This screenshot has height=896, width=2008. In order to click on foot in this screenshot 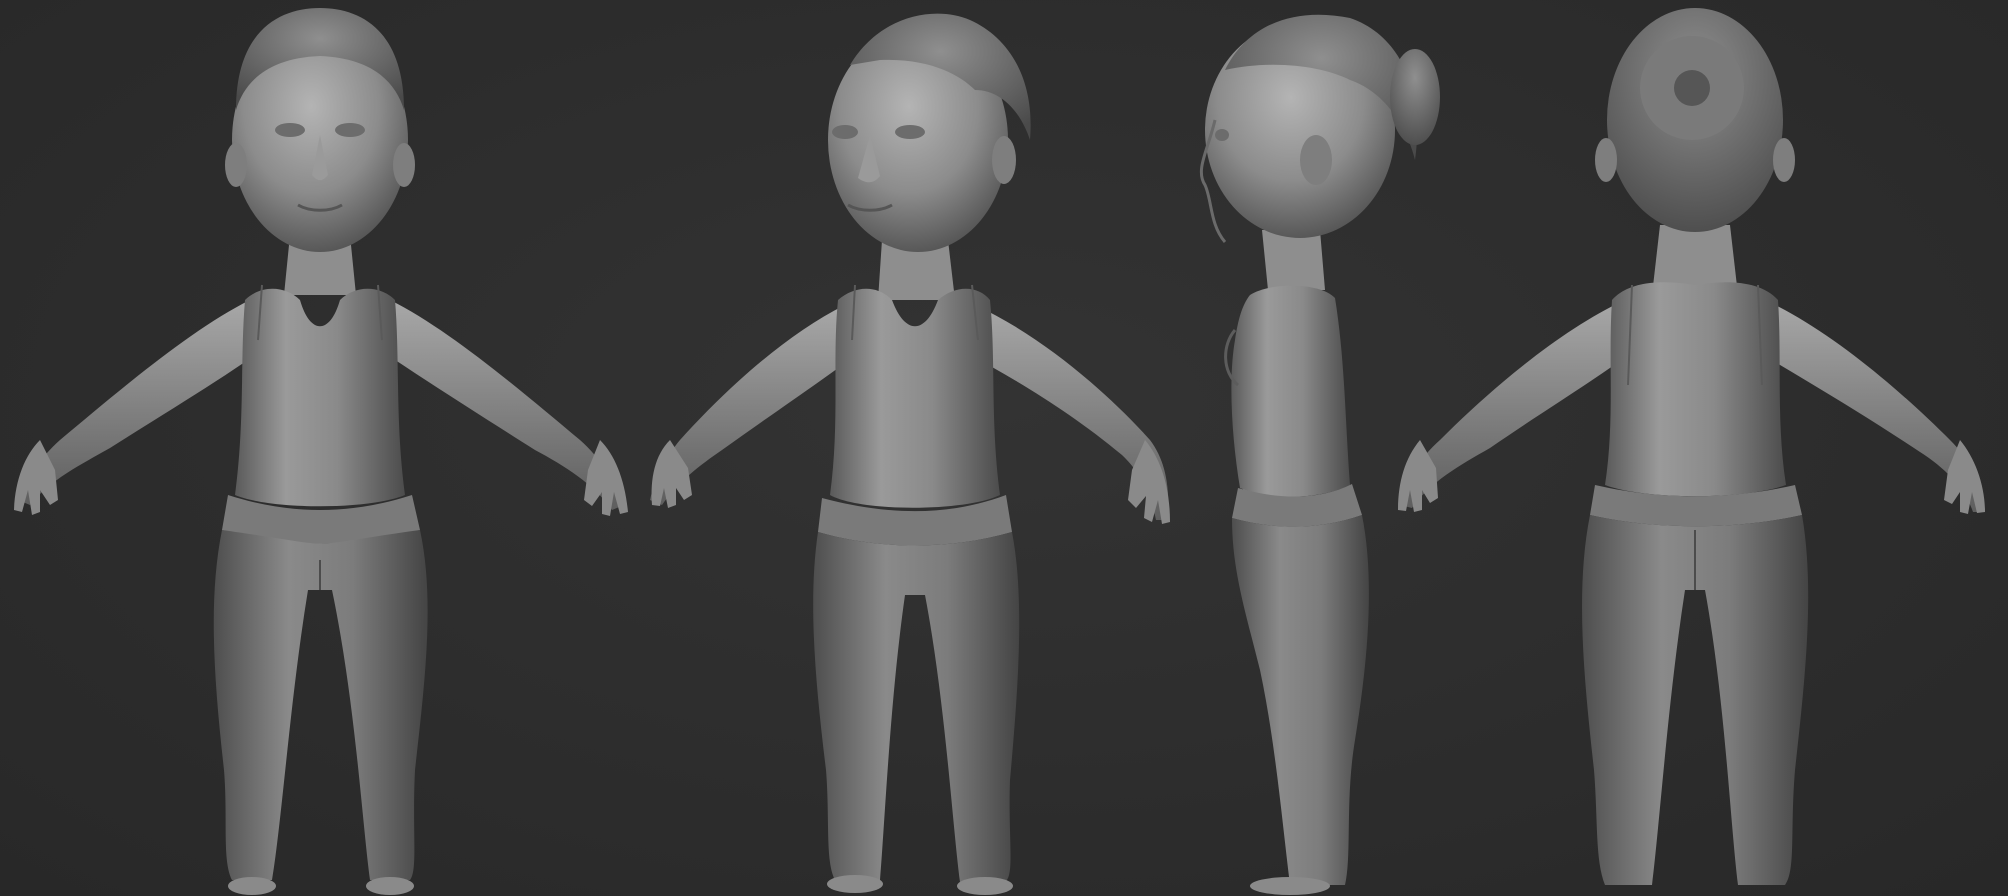, I will do `click(1290, 886)`.